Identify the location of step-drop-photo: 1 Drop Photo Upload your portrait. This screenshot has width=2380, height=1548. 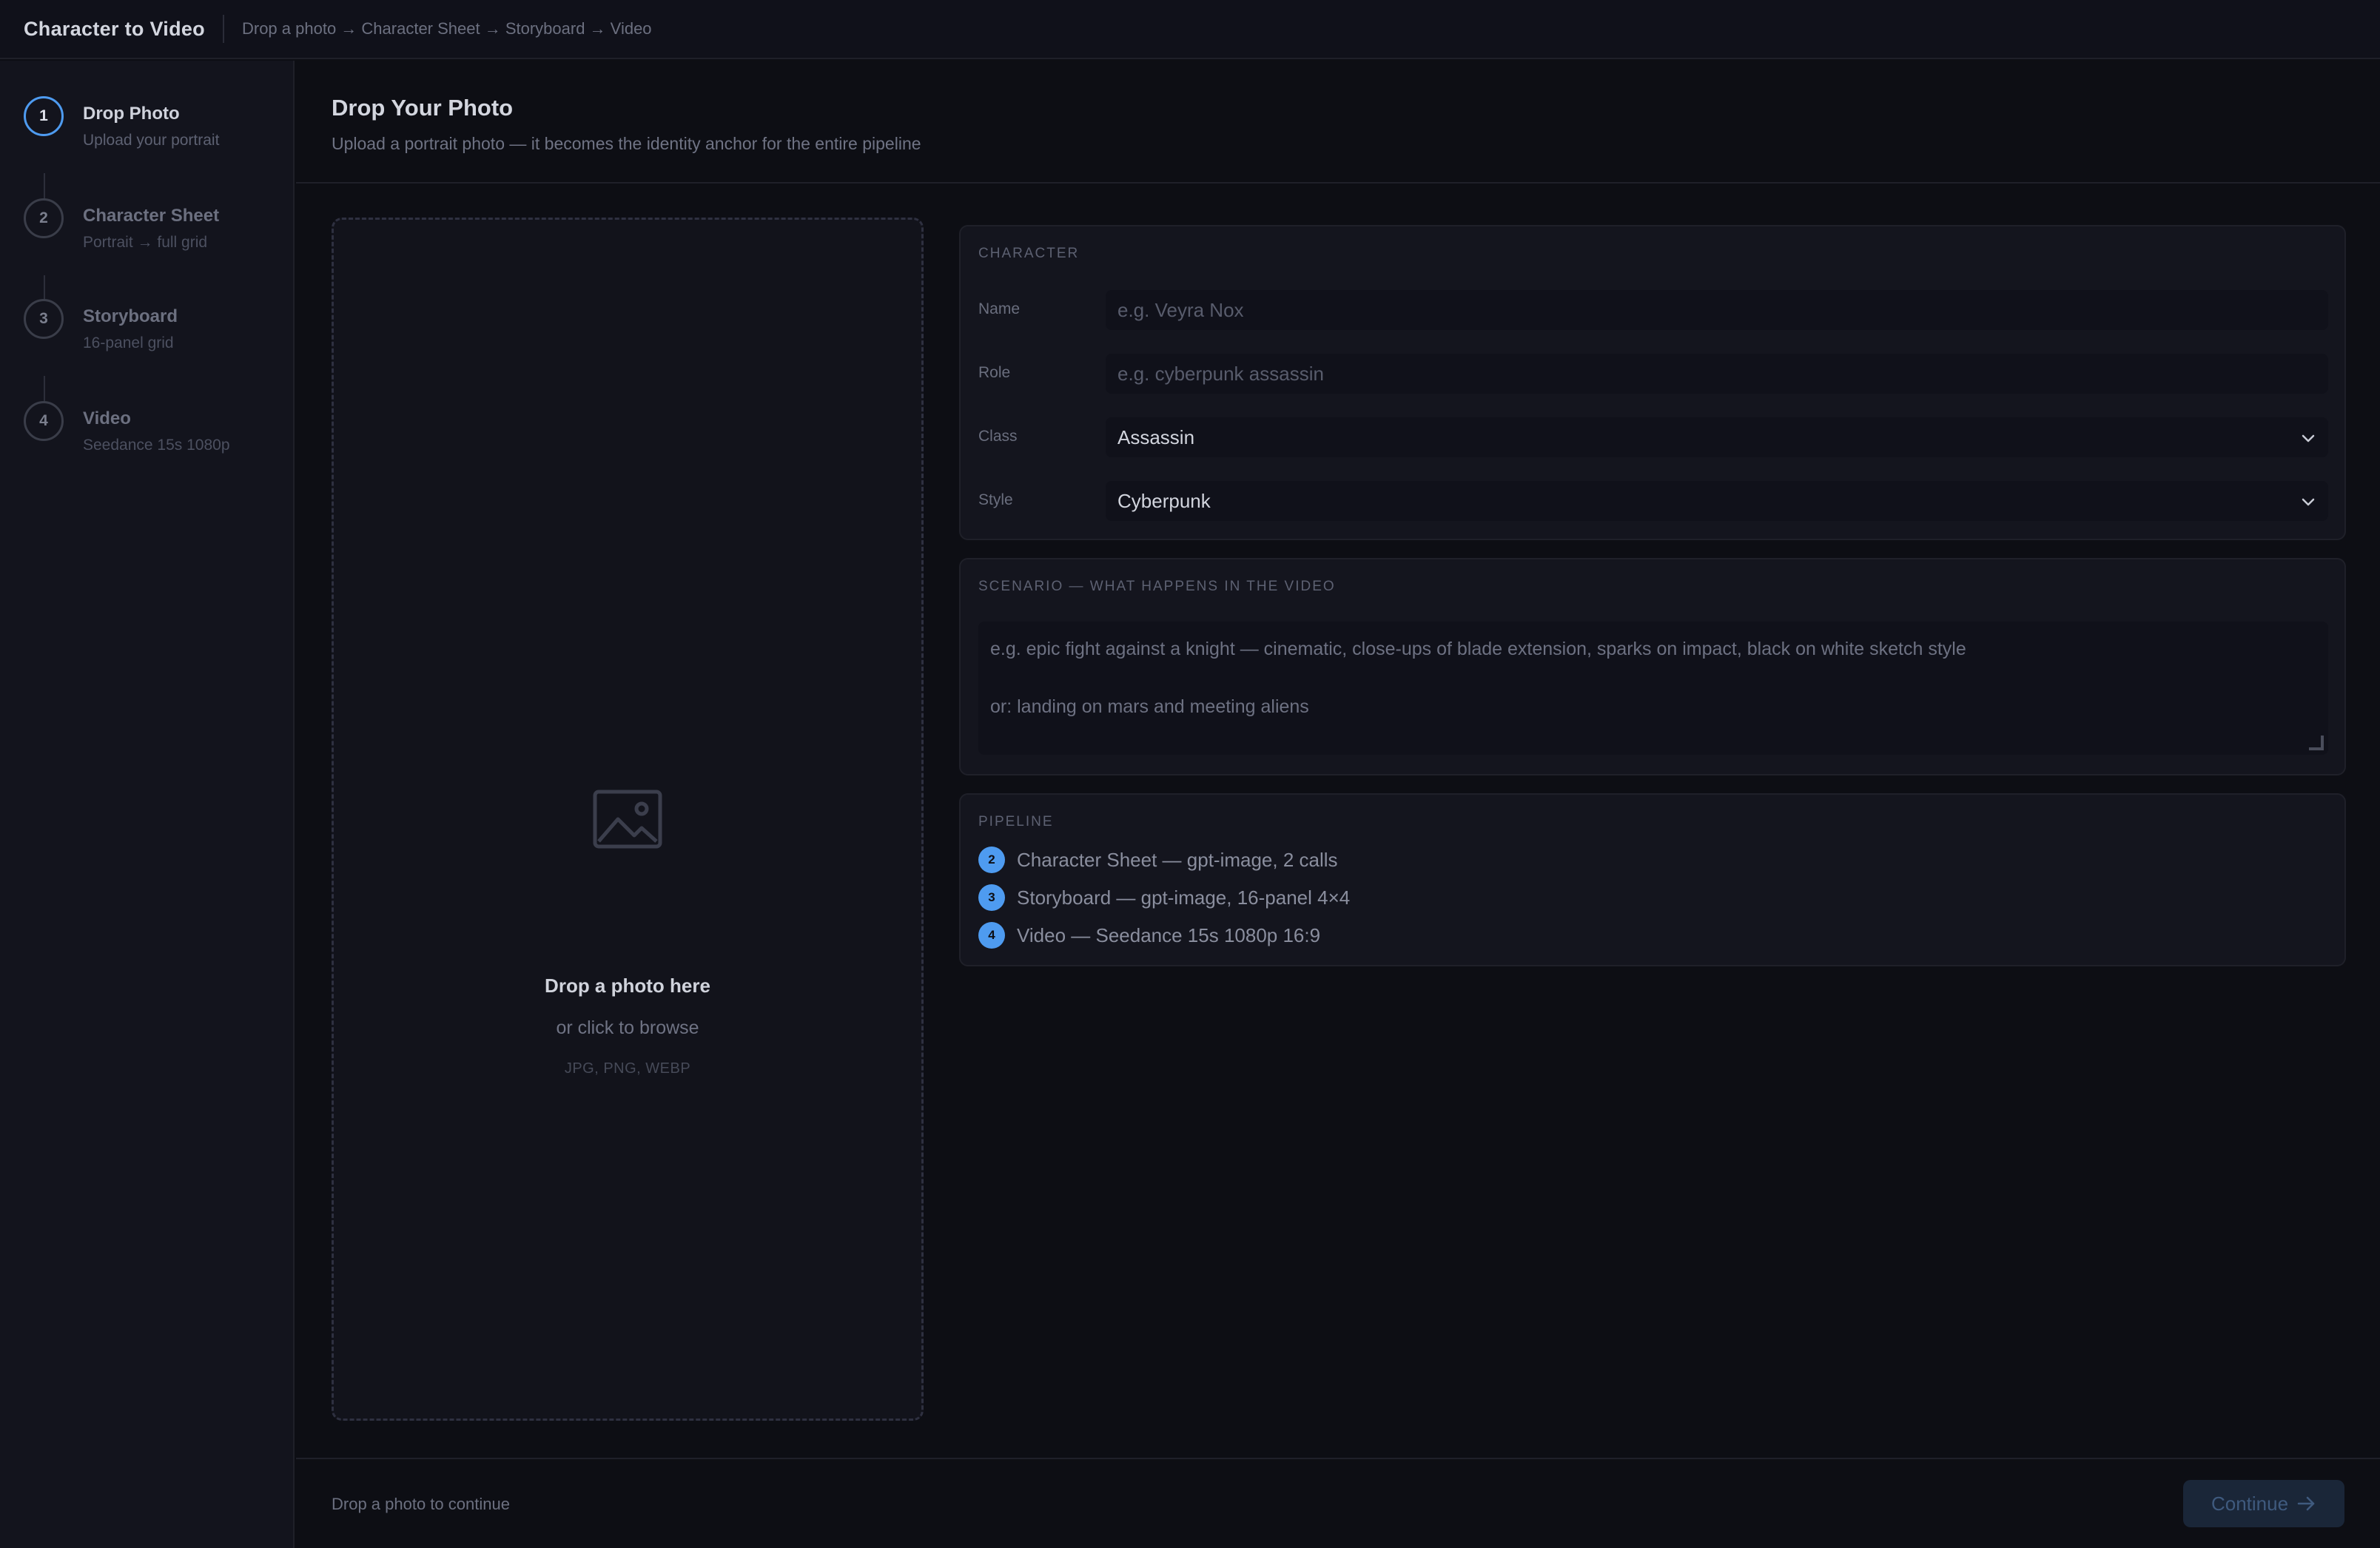
(157, 137).